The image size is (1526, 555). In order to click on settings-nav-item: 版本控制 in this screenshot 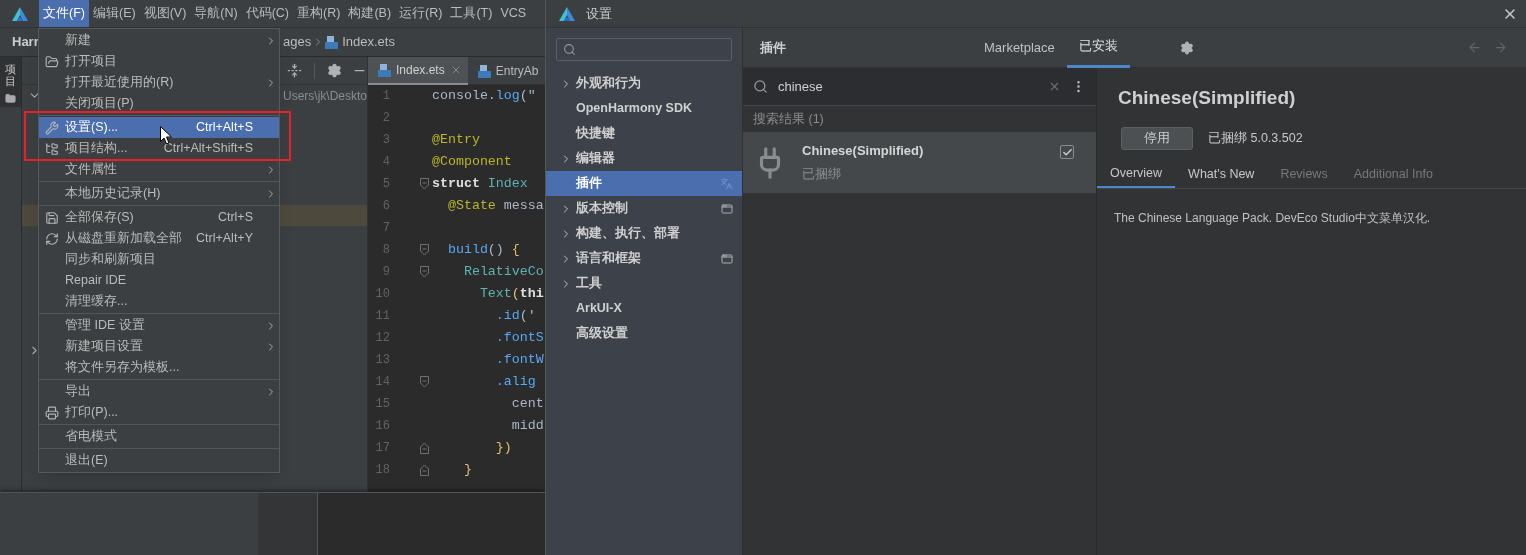, I will do `click(644, 208)`.